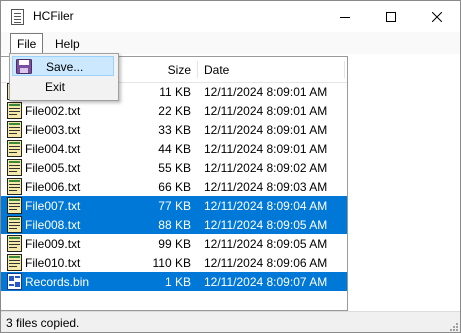 The image size is (461, 333). I want to click on file-size: 66 KB, so click(174, 187).